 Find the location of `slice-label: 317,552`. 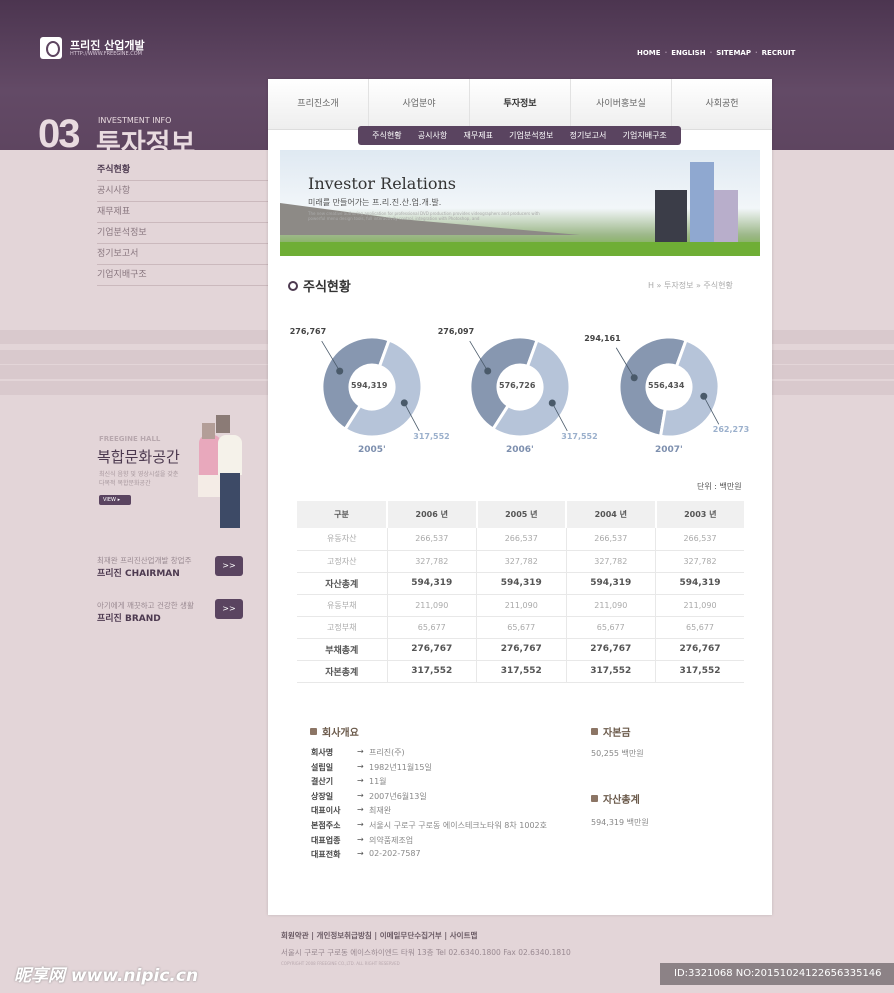

slice-label: 317,552 is located at coordinates (579, 436).